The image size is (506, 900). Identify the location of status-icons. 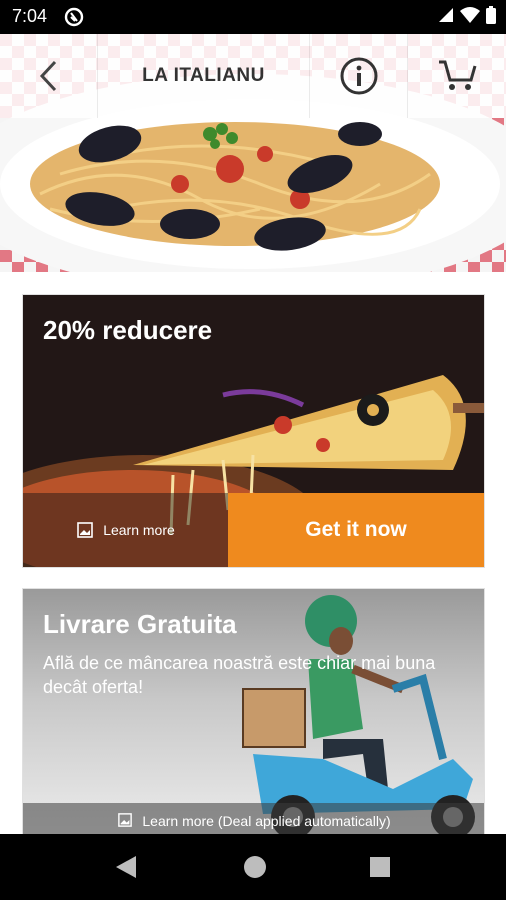
(467, 15).